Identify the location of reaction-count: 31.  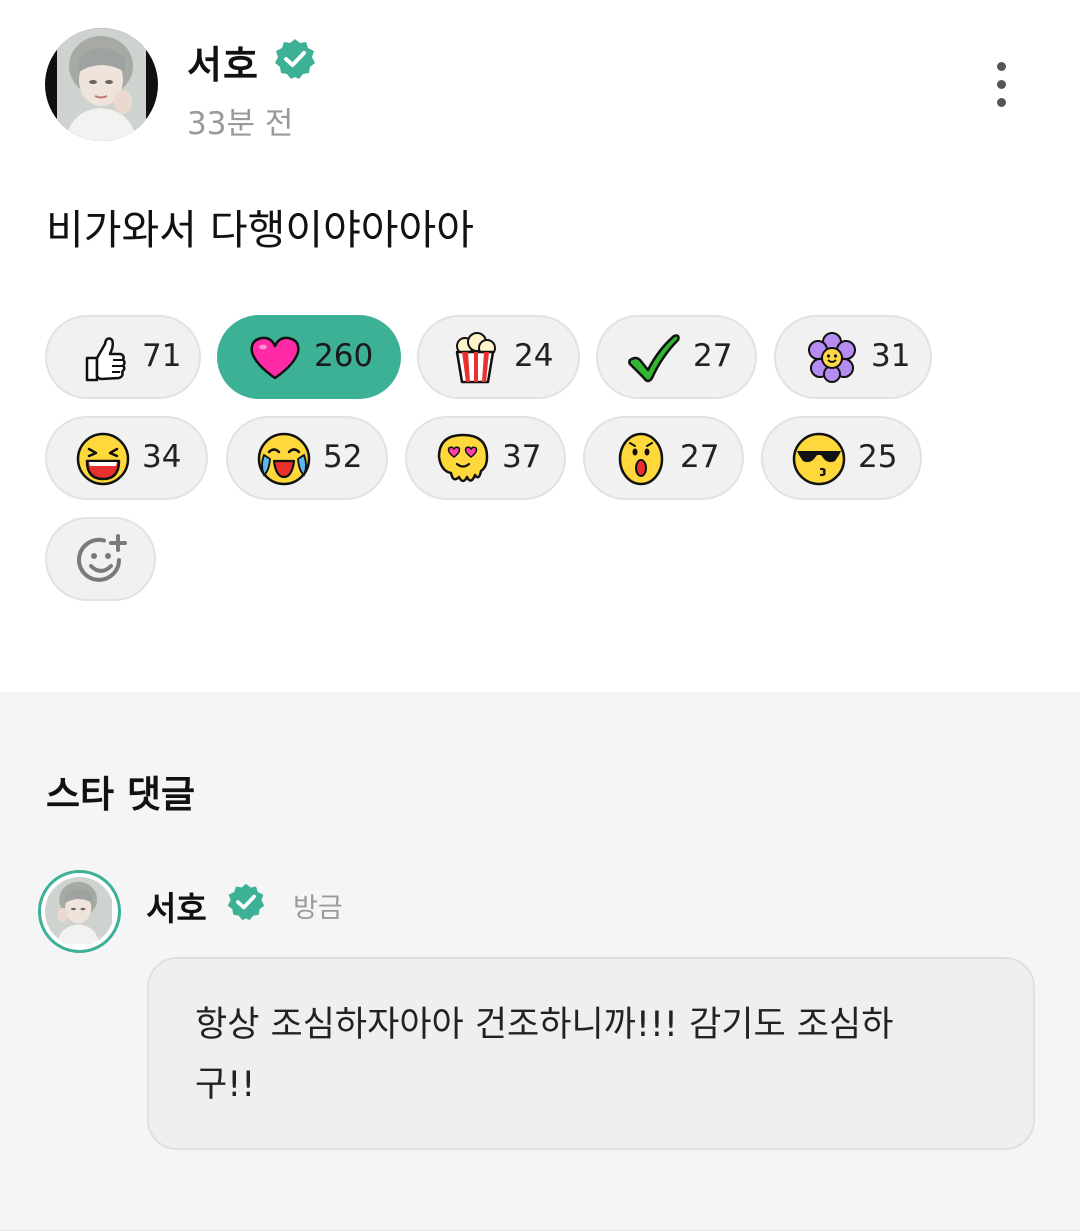
(891, 356).